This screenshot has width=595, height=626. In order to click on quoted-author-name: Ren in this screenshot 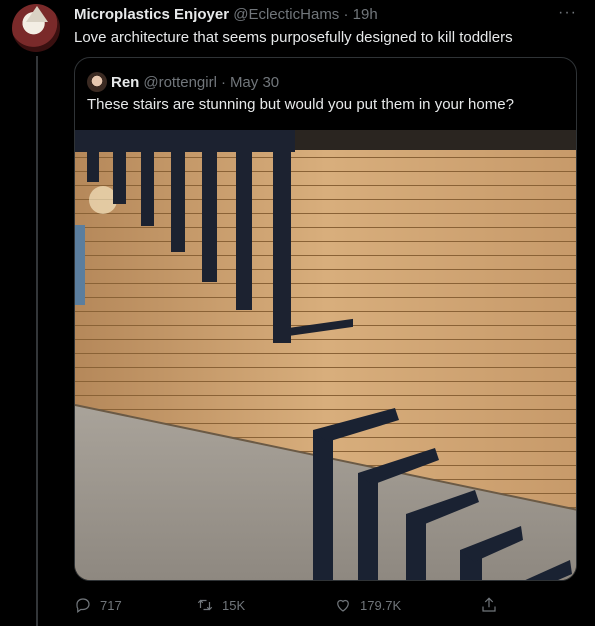, I will do `click(125, 82)`.